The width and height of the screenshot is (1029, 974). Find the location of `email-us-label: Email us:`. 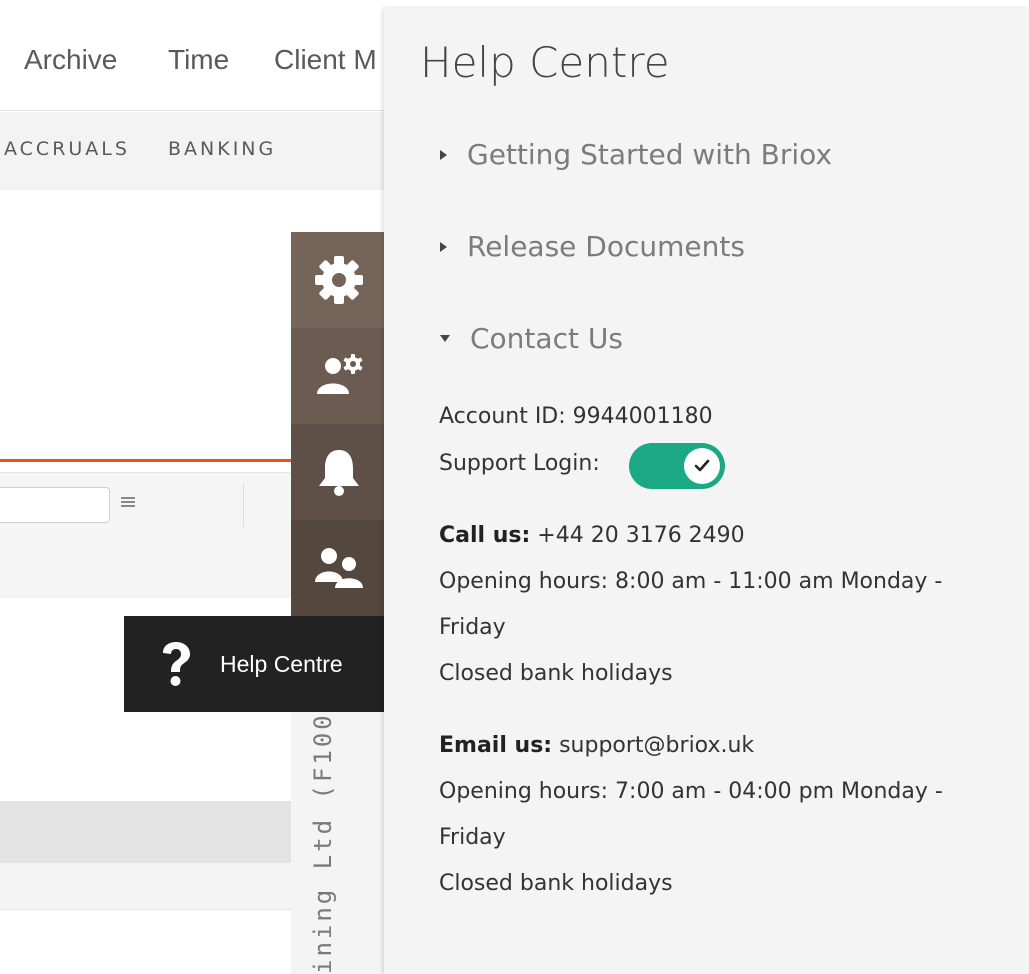

email-us-label: Email us: is located at coordinates (496, 745).